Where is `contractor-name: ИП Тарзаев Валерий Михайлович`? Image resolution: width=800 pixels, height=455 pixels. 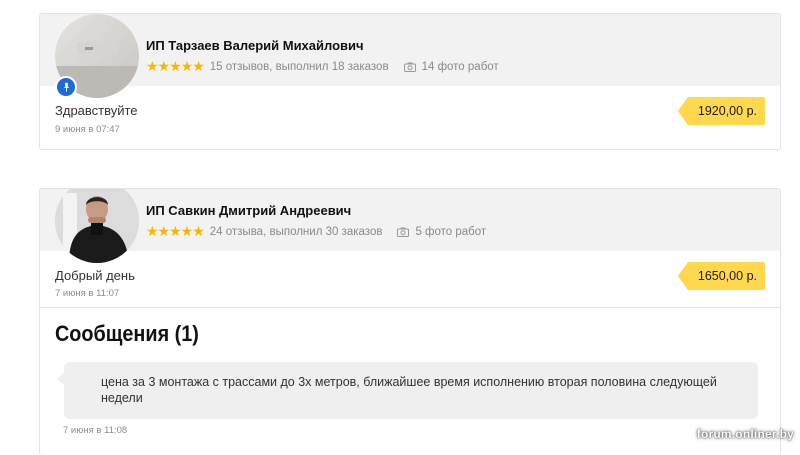 contractor-name: ИП Тарзаев Валерий Михайлович is located at coordinates (255, 45).